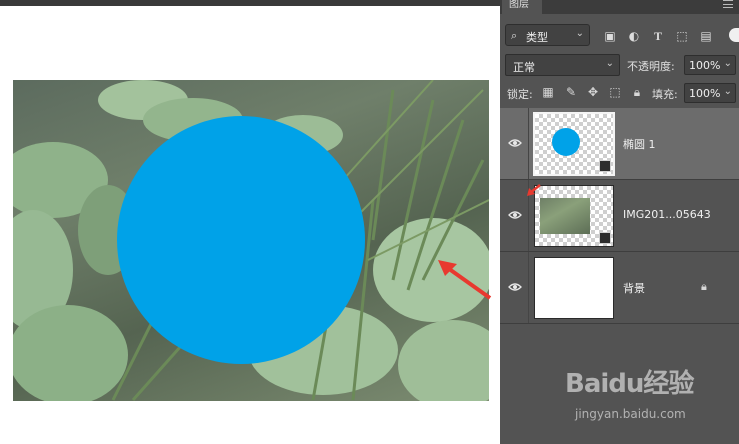 The height and width of the screenshot is (444, 739). Describe the element at coordinates (706, 36) in the screenshot. I see `smart-object-filter-icon: ▤` at that location.